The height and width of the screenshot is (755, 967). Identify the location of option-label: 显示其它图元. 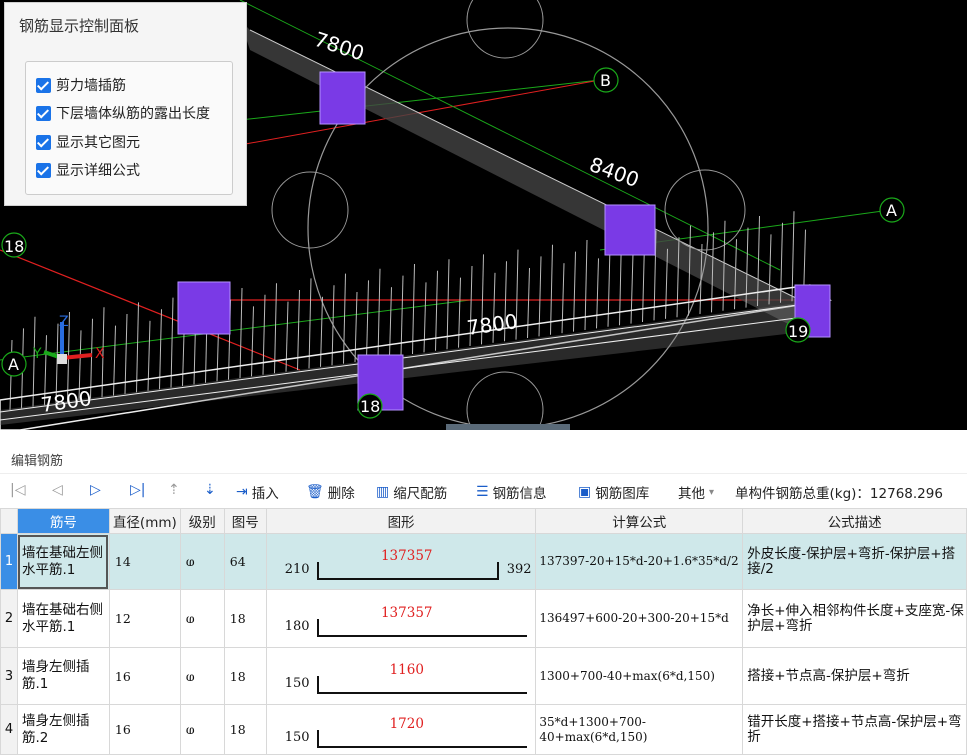
(98, 143).